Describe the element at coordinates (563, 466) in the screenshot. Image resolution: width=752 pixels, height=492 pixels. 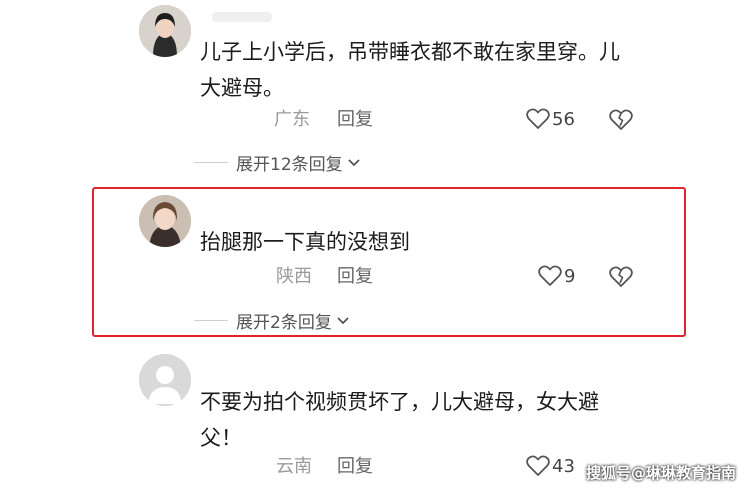
I see `like-count: 43` at that location.